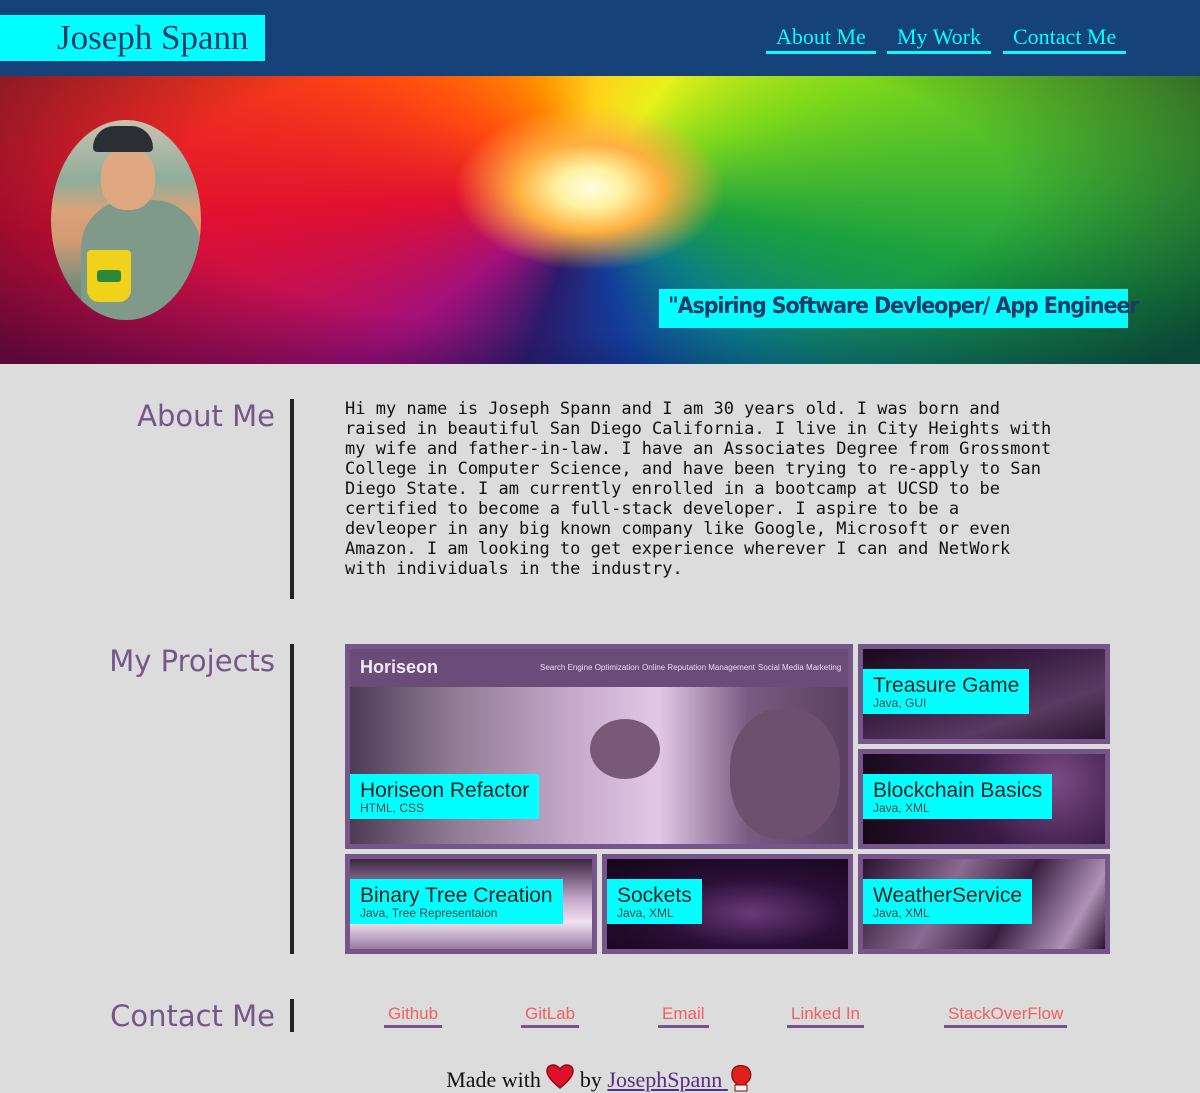 The image size is (1200, 1093). Describe the element at coordinates (413, 1015) in the screenshot. I see `contact-link-github: Github` at that location.